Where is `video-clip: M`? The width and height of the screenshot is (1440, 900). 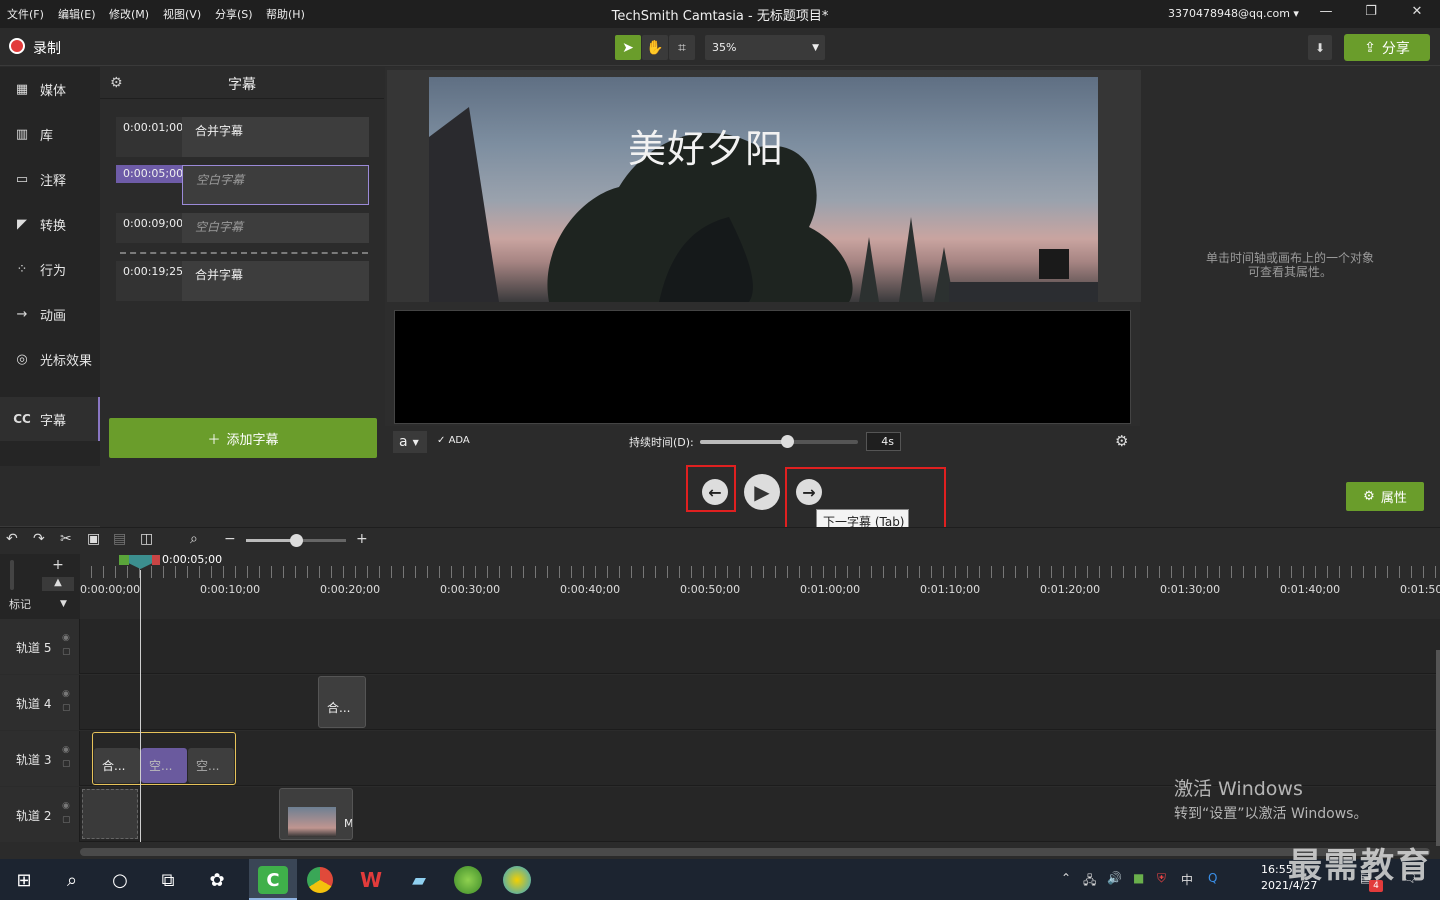 video-clip: M is located at coordinates (316, 814).